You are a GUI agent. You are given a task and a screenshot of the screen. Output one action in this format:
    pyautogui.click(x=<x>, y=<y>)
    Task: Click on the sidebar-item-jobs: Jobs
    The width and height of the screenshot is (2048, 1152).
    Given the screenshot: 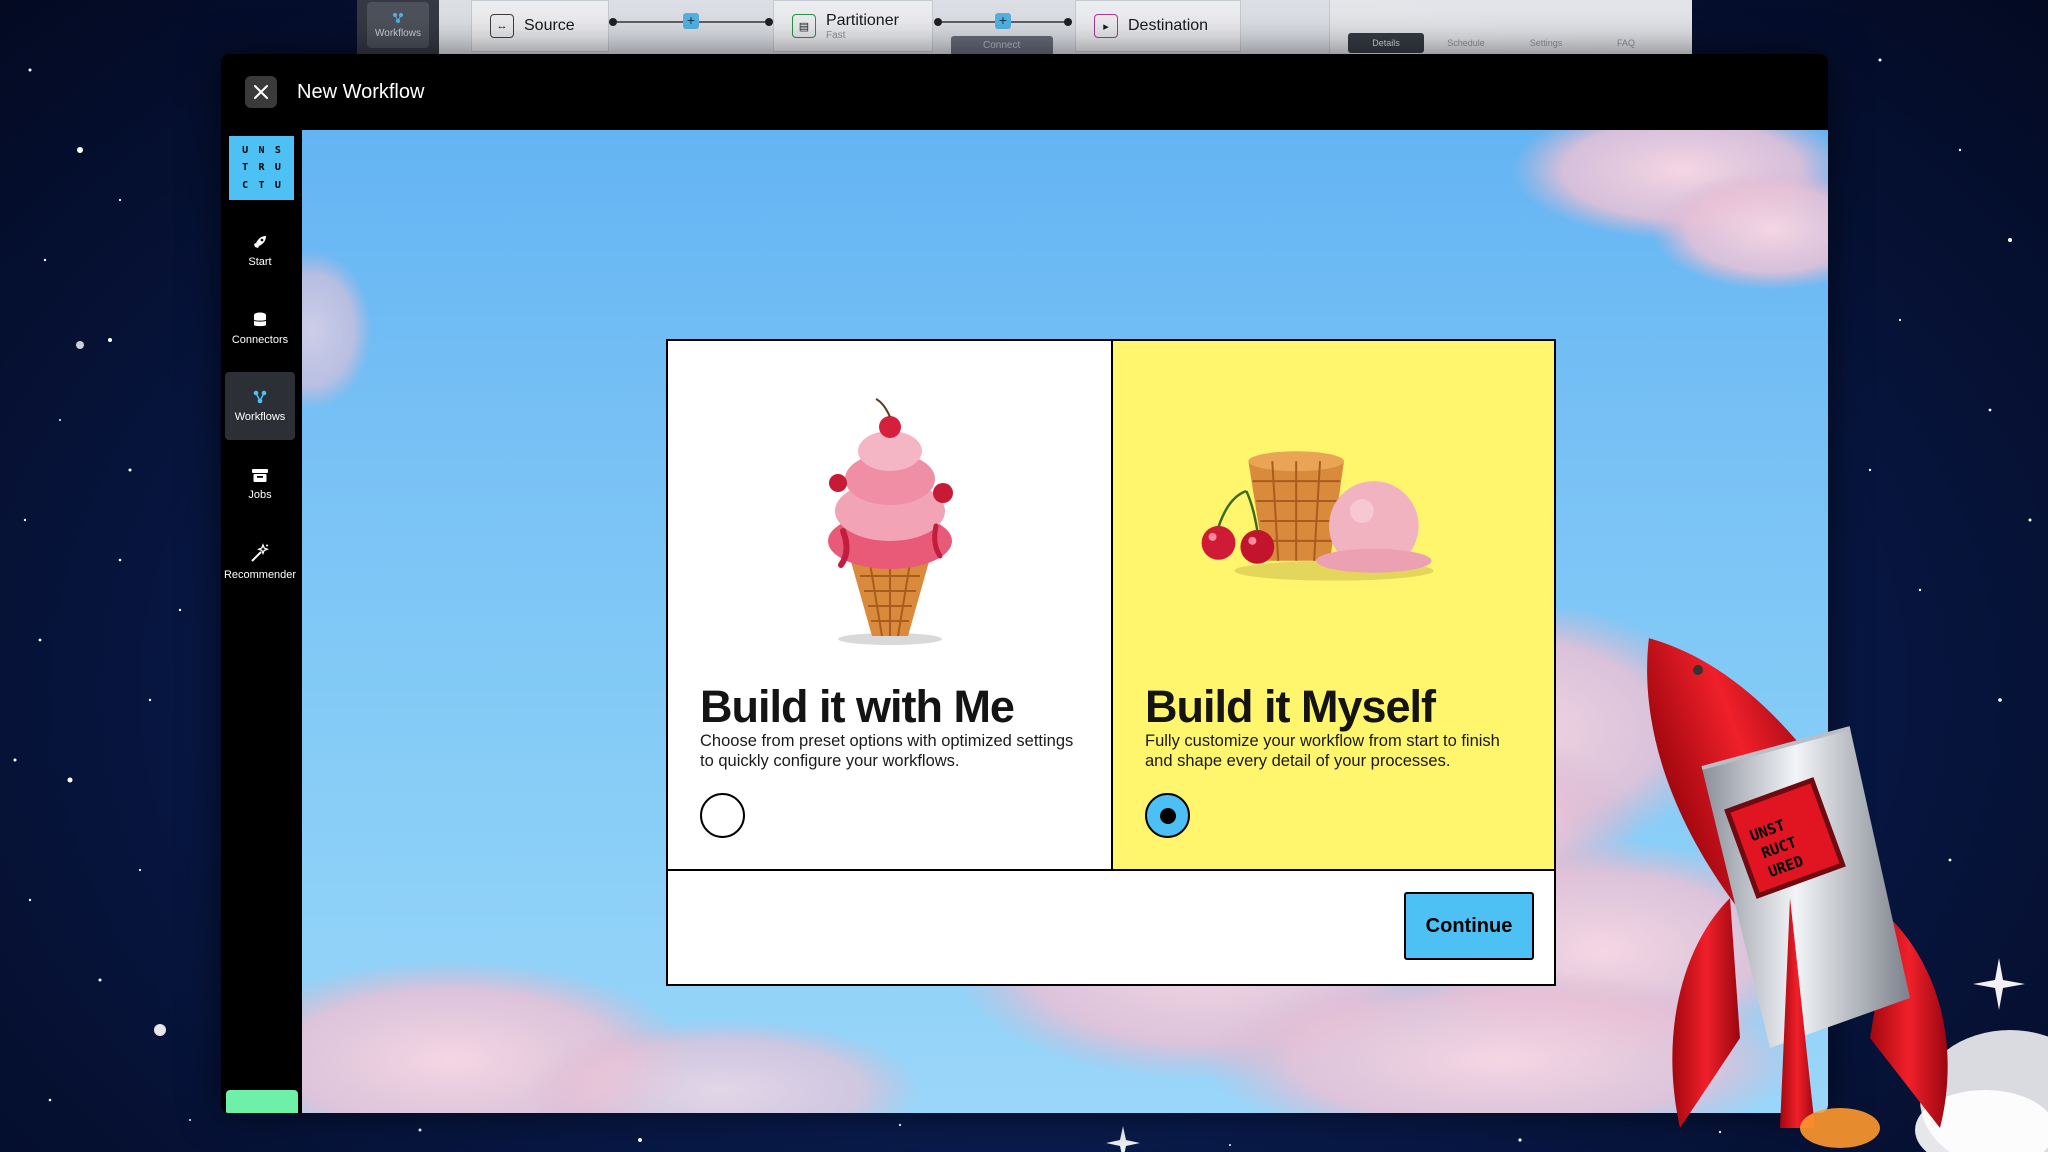 What is the action you would take?
    pyautogui.click(x=260, y=484)
    